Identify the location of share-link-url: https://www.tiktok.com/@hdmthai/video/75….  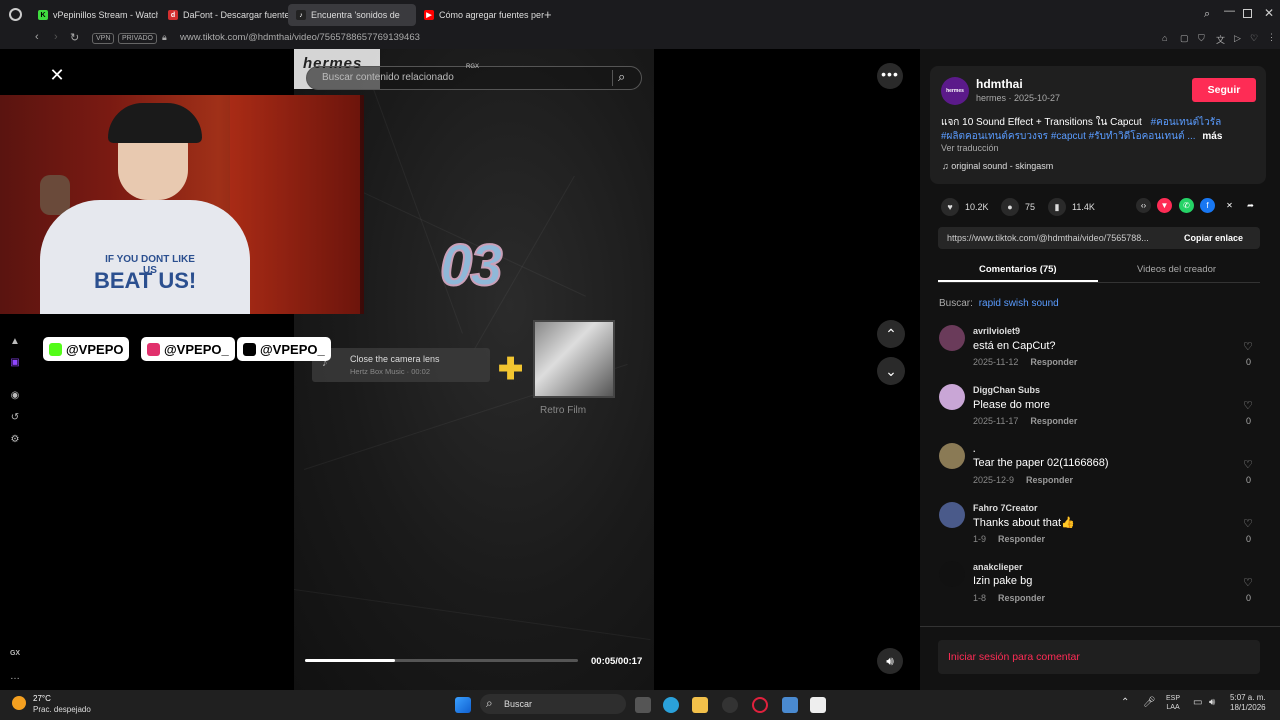
(1048, 238).